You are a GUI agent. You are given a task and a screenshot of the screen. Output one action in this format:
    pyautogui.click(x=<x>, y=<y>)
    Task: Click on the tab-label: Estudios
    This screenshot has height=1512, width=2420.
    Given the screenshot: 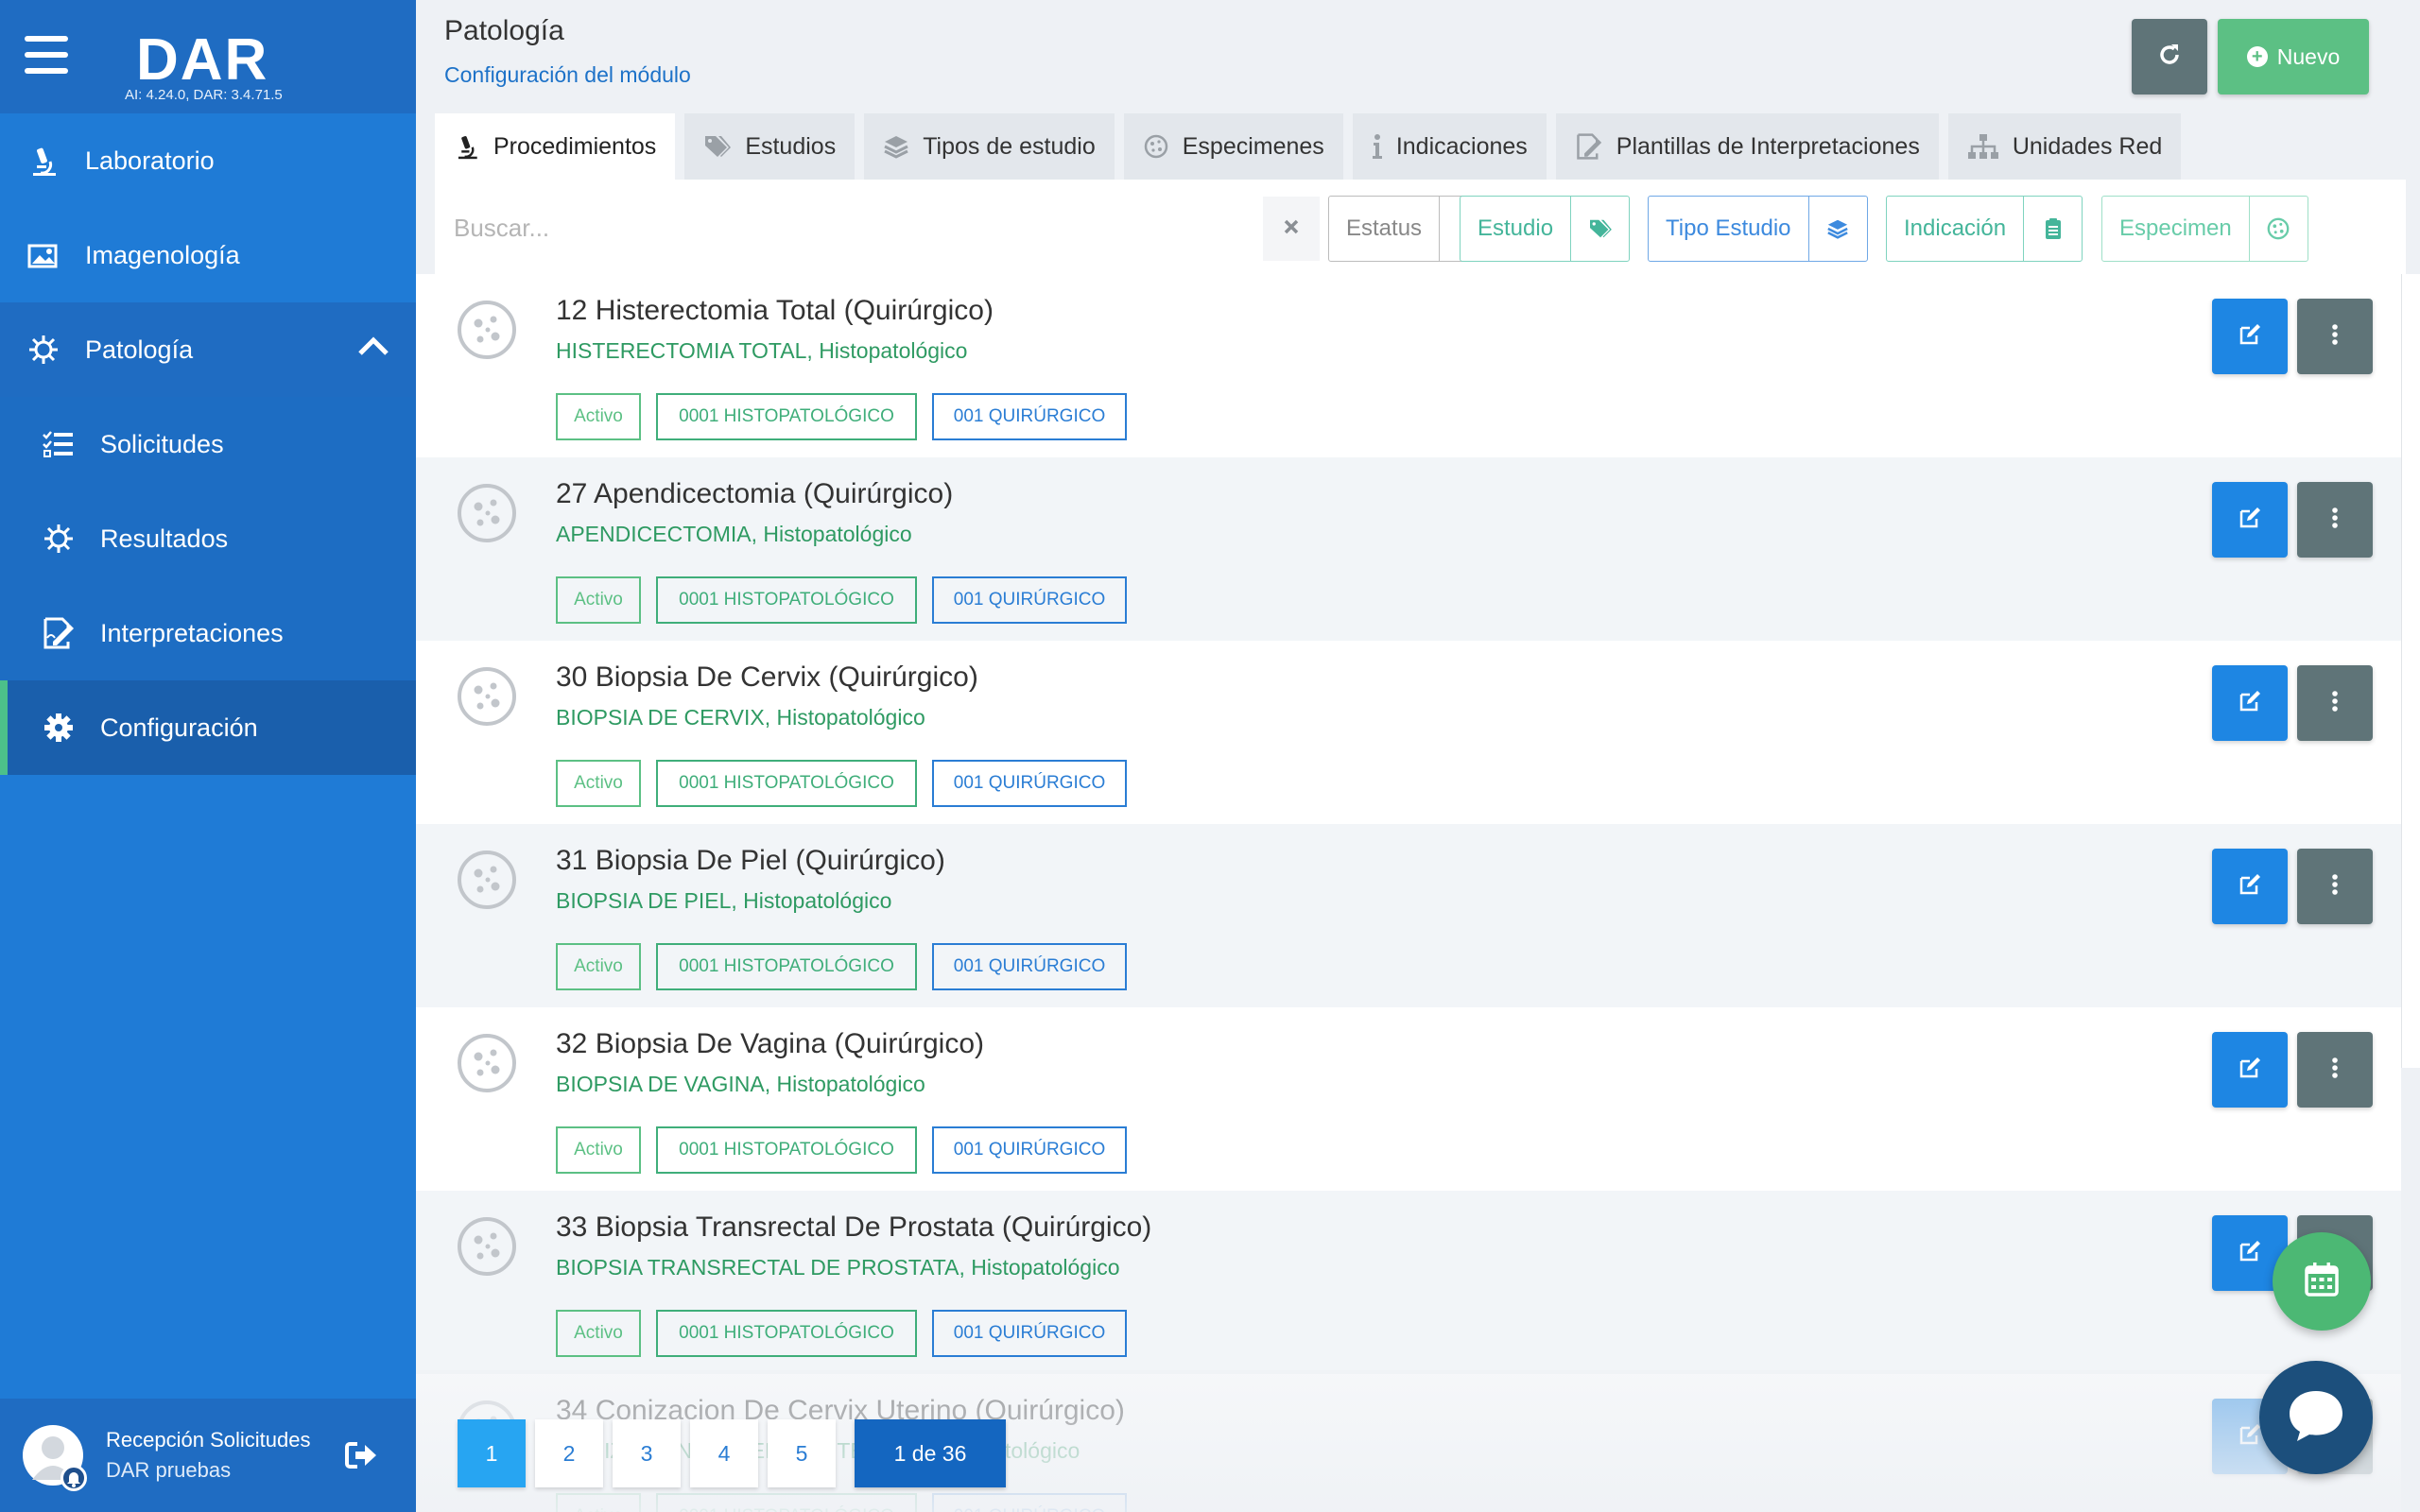 What is the action you would take?
    pyautogui.click(x=791, y=146)
    